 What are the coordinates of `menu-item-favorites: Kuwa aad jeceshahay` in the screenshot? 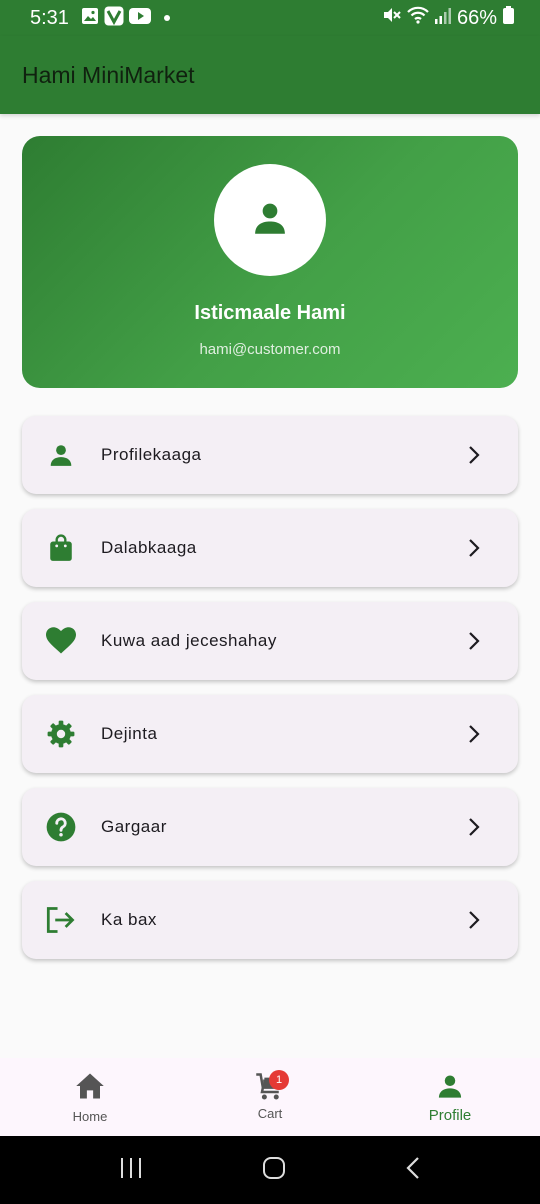 It's located at (270, 641).